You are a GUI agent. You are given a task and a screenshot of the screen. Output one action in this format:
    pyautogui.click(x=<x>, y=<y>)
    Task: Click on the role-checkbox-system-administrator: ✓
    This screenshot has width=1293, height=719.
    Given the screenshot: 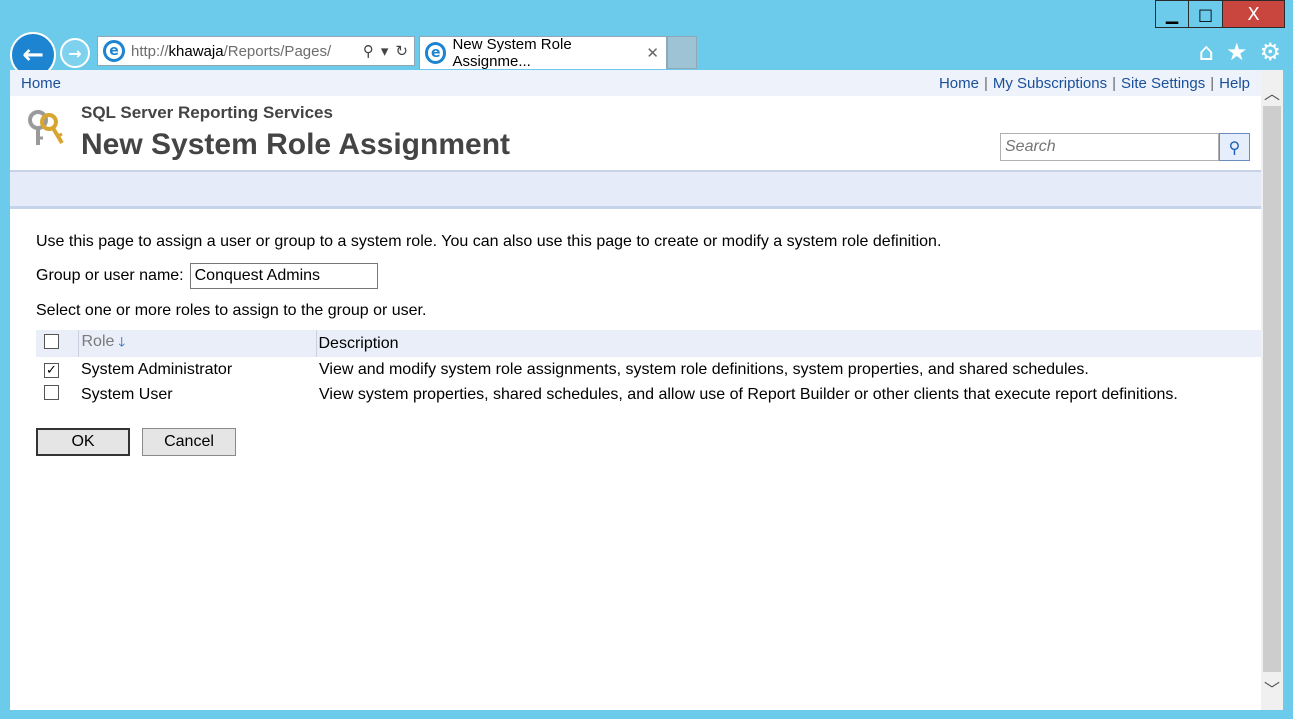 What is the action you would take?
    pyautogui.click(x=51, y=370)
    